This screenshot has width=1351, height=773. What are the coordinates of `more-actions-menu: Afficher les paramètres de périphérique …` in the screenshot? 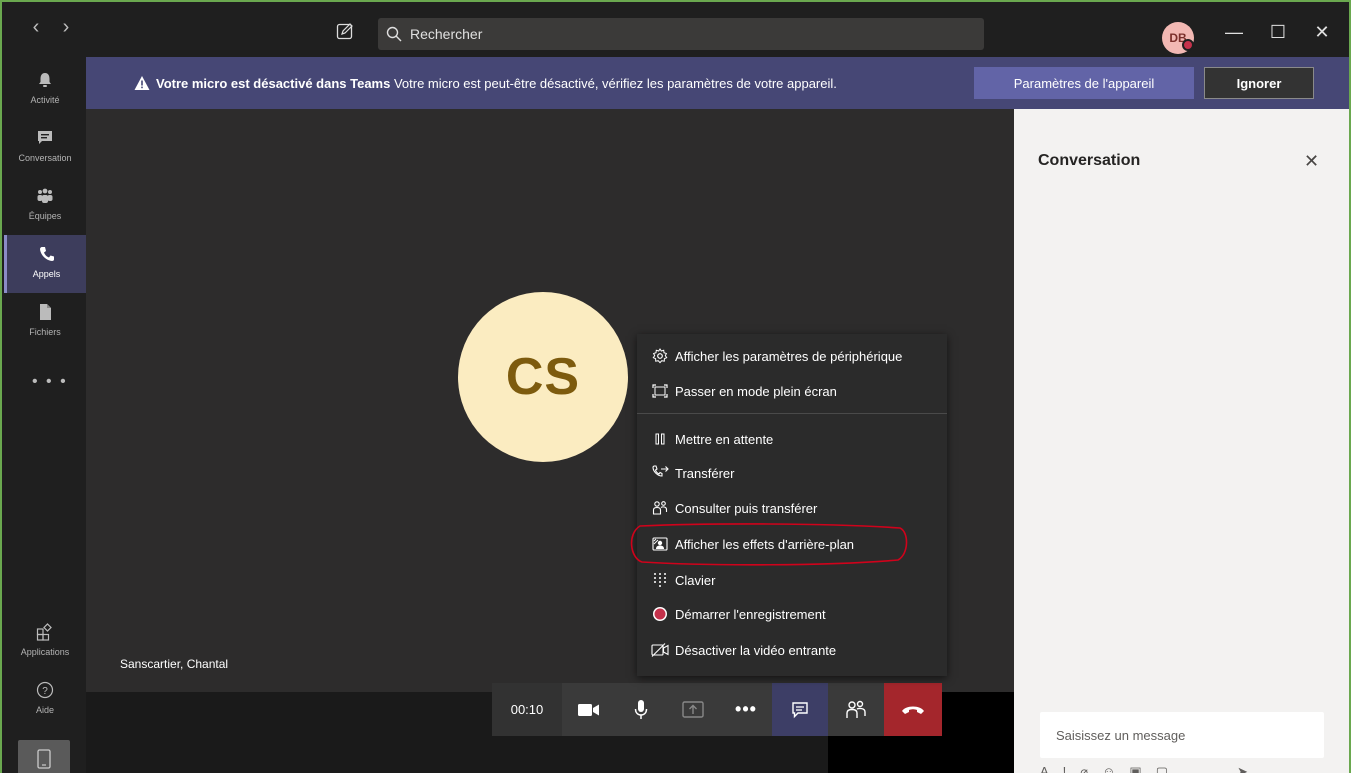 It's located at (792, 505).